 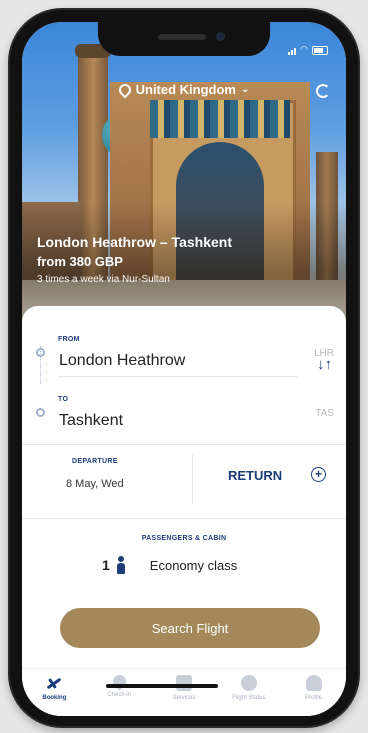 I want to click on route-connector, so click(x=40, y=365).